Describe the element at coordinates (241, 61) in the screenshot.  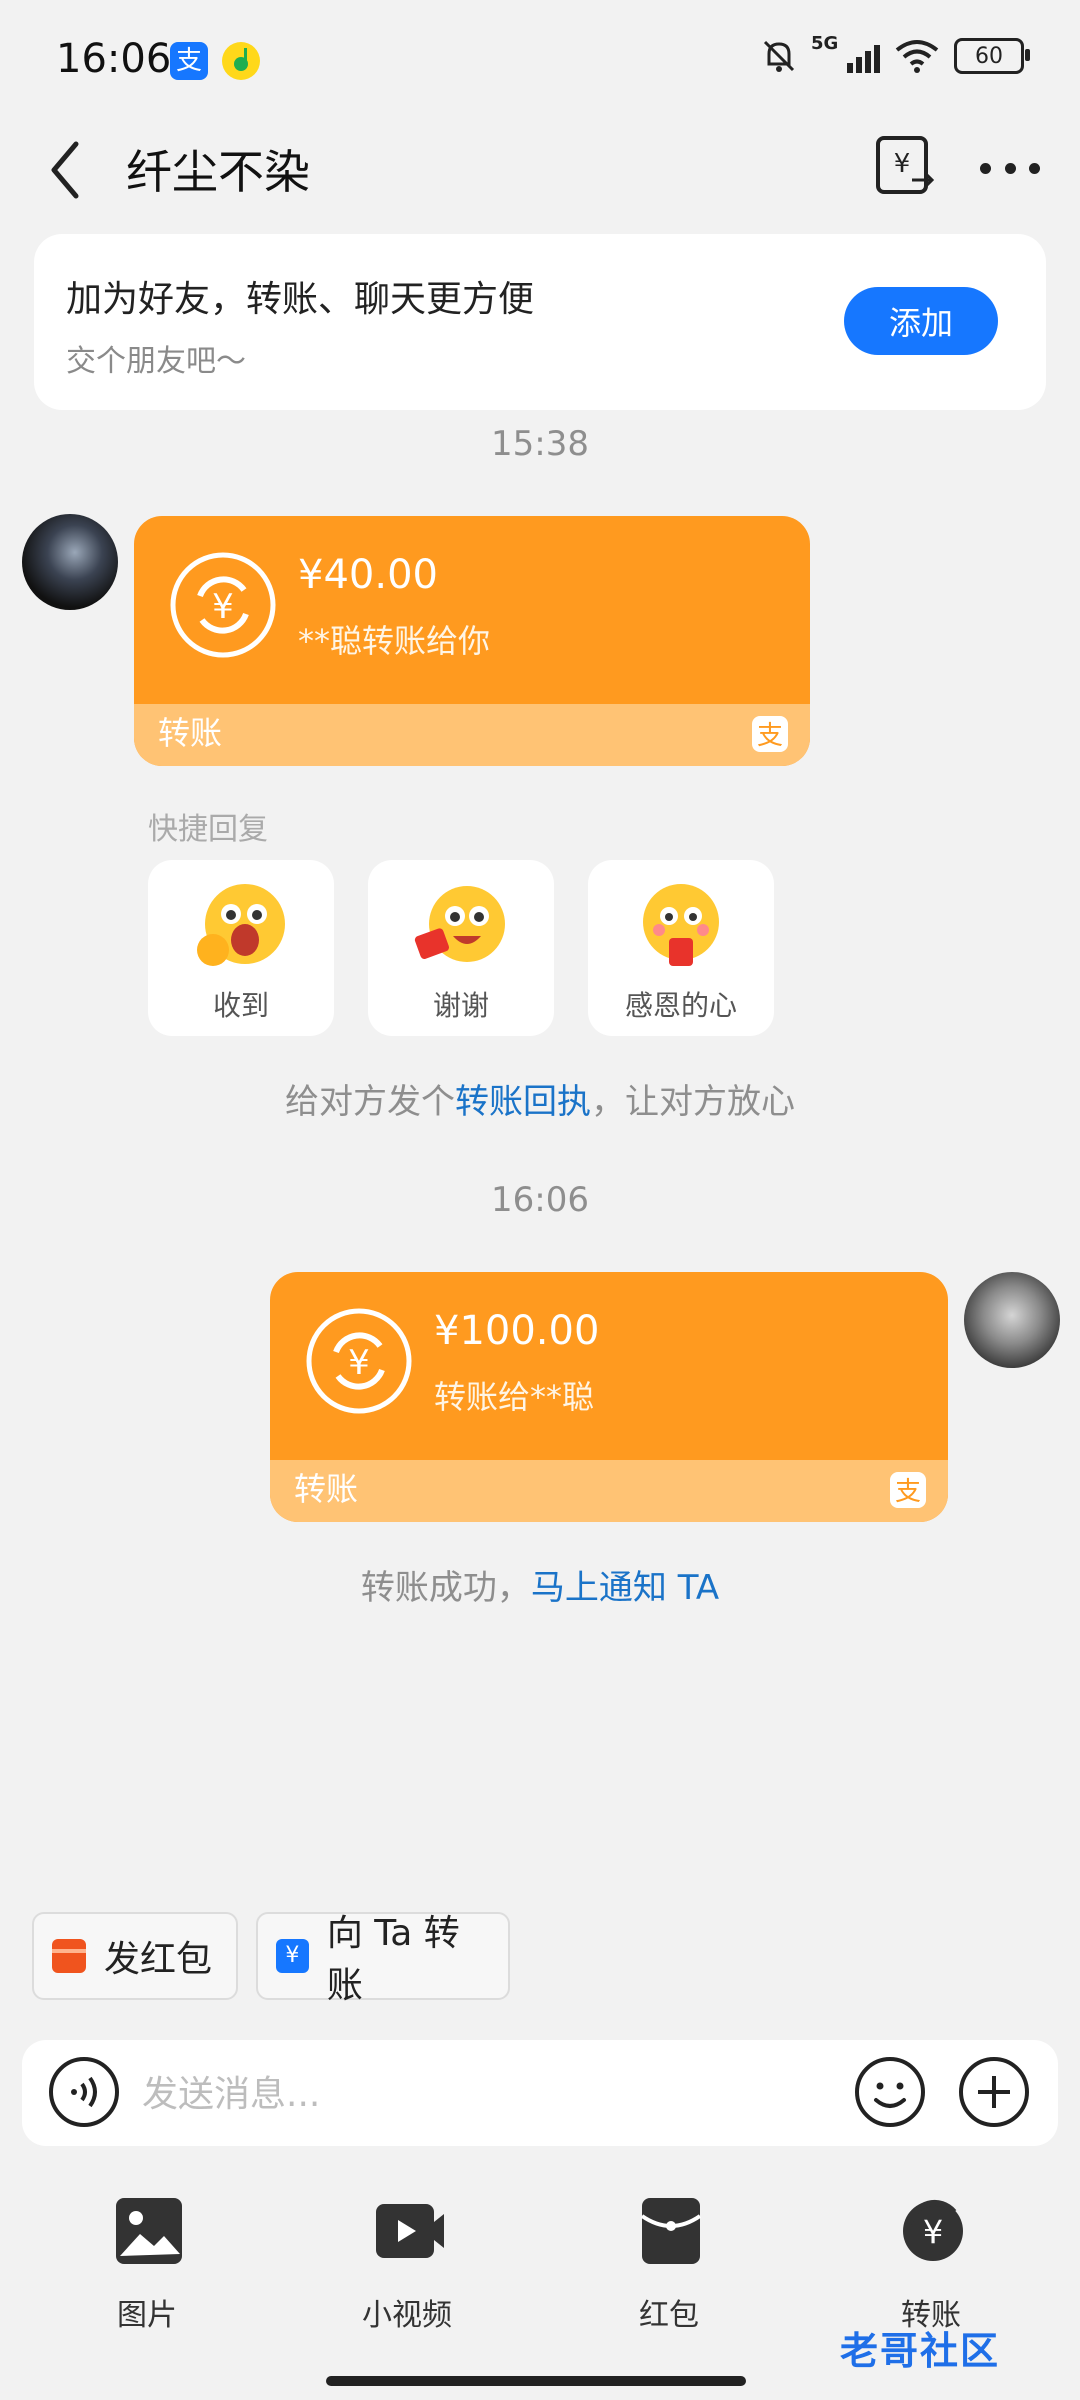
I see `music-app-icon` at that location.